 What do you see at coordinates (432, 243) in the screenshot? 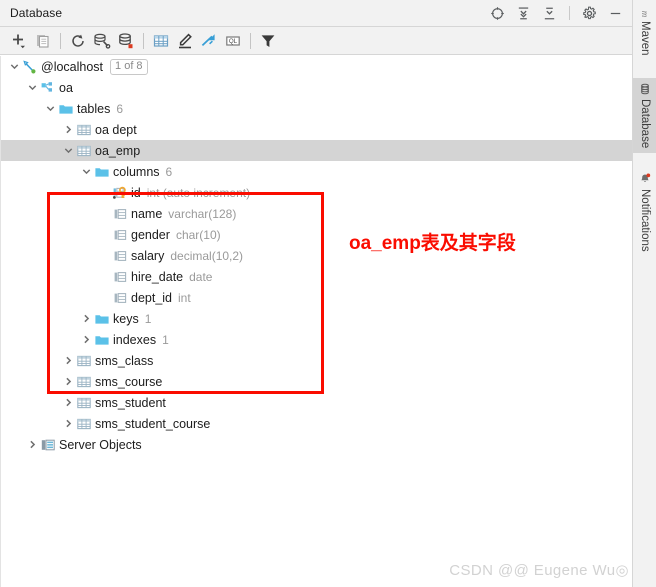
I see `annotation-note: oa_emp表及其字段` at bounding box center [432, 243].